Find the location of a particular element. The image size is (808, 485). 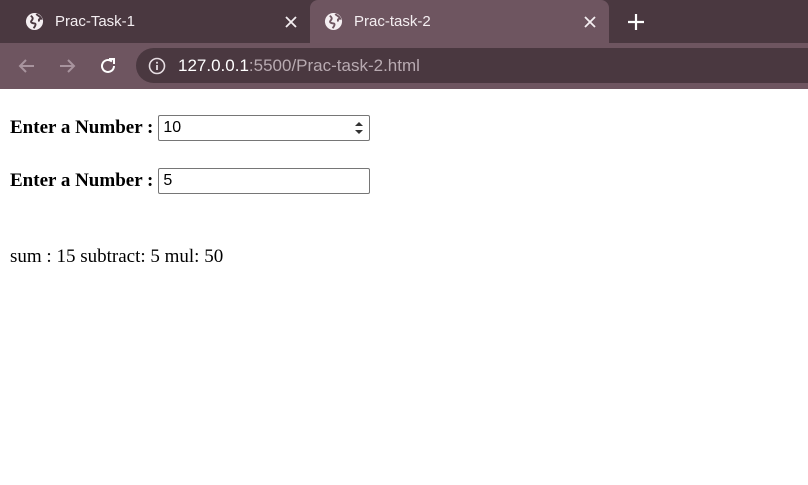

second-number-row: Enter a Number : is located at coordinates (190, 181).